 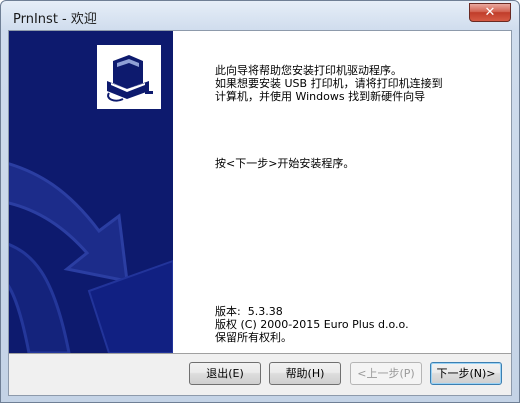 What do you see at coordinates (129, 77) in the screenshot?
I see `printer-logo-icon` at bounding box center [129, 77].